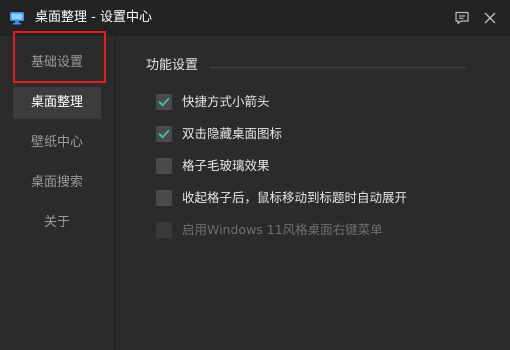 The width and height of the screenshot is (510, 350). Describe the element at coordinates (295, 197) in the screenshot. I see `option-label: 收起格子后，鼠标移动到标题时自动展开` at that location.